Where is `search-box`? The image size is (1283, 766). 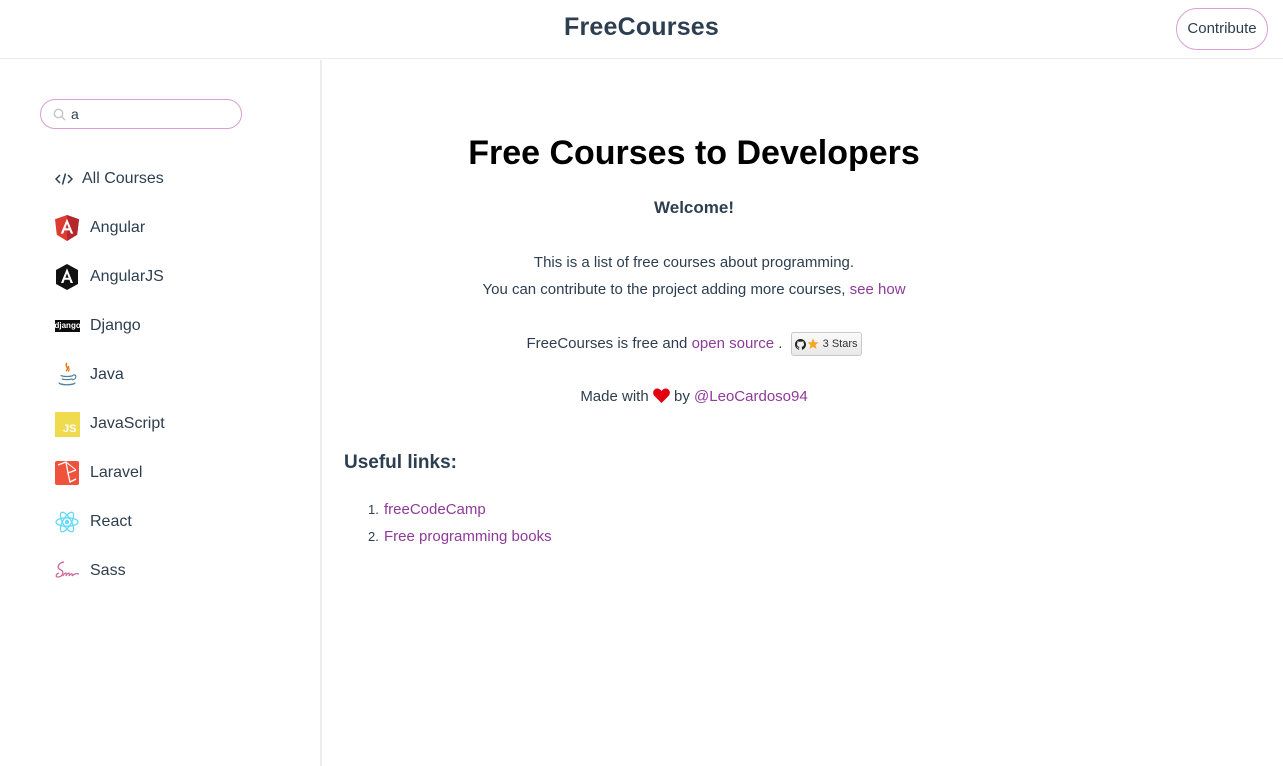
search-box is located at coordinates (141, 114).